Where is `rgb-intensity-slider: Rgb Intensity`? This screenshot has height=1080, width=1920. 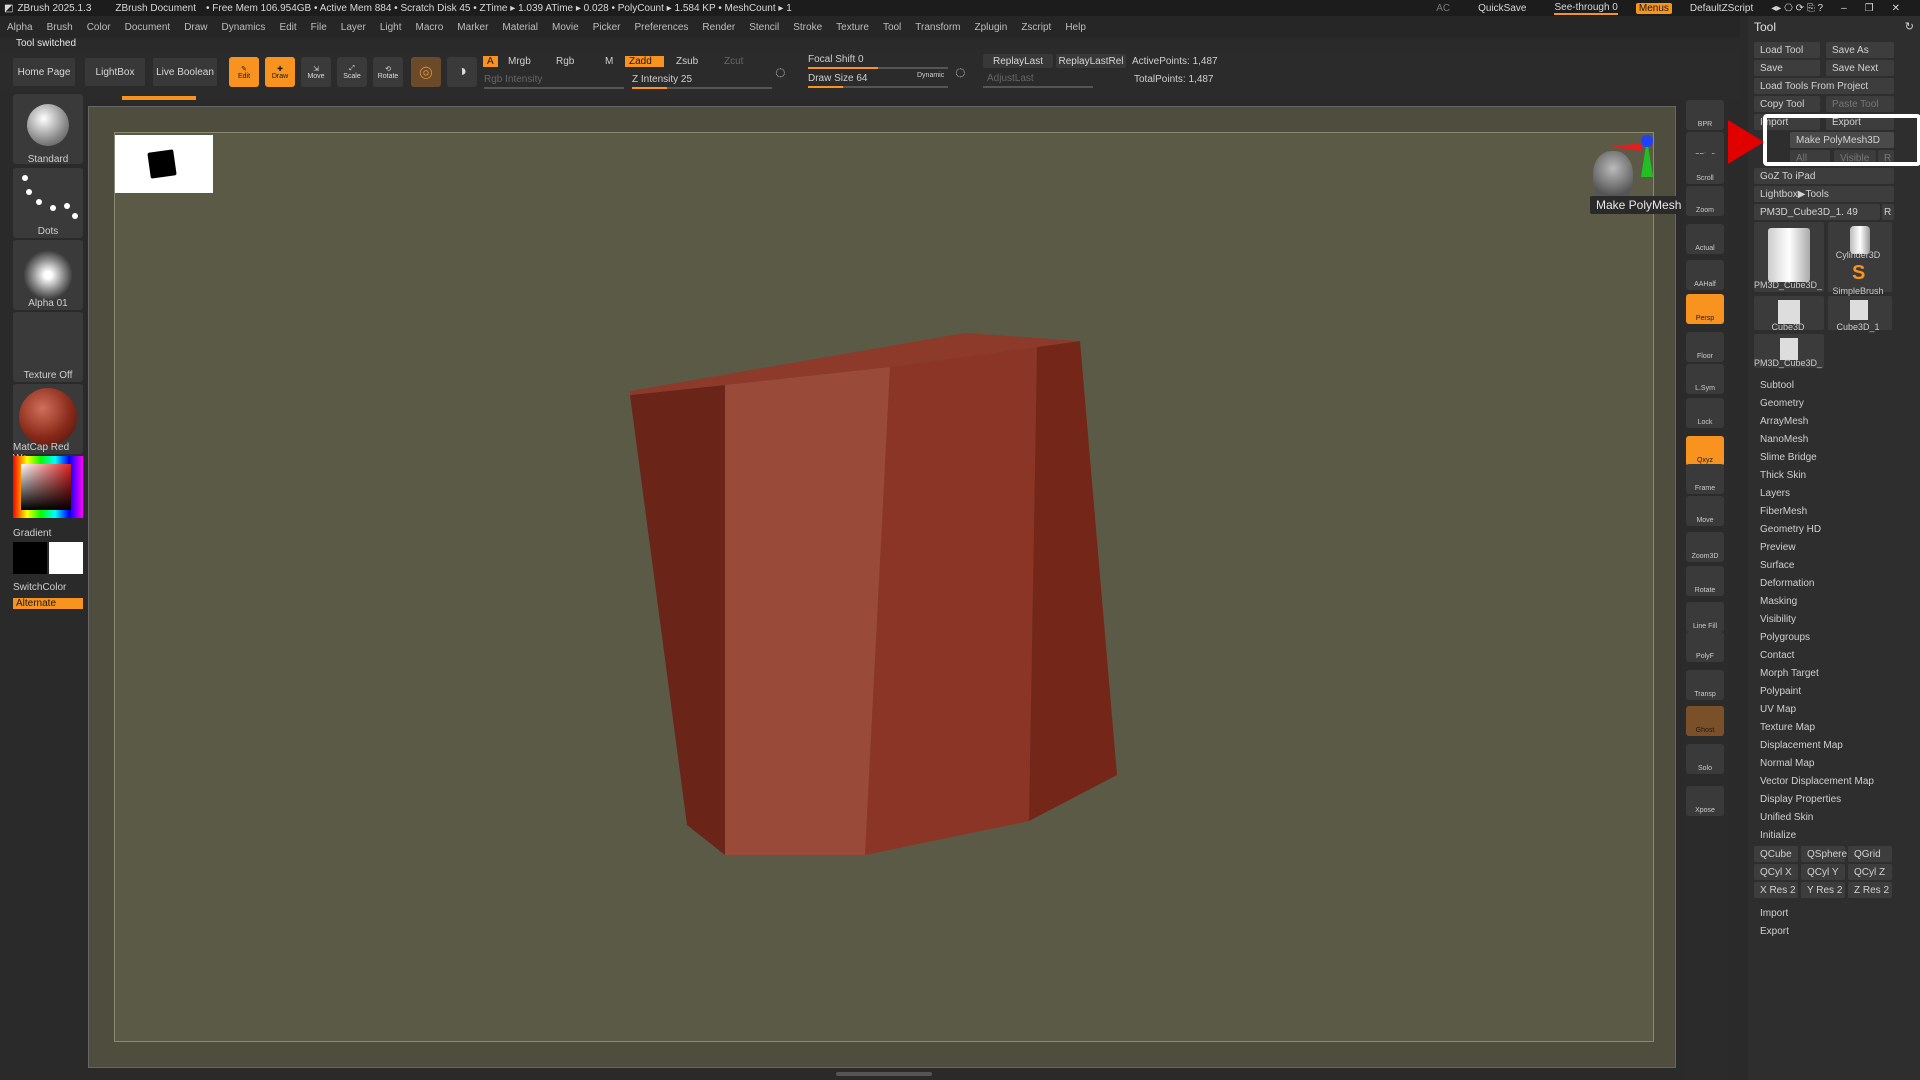
rgb-intensity-slider: Rgb Intensity is located at coordinates (513, 79).